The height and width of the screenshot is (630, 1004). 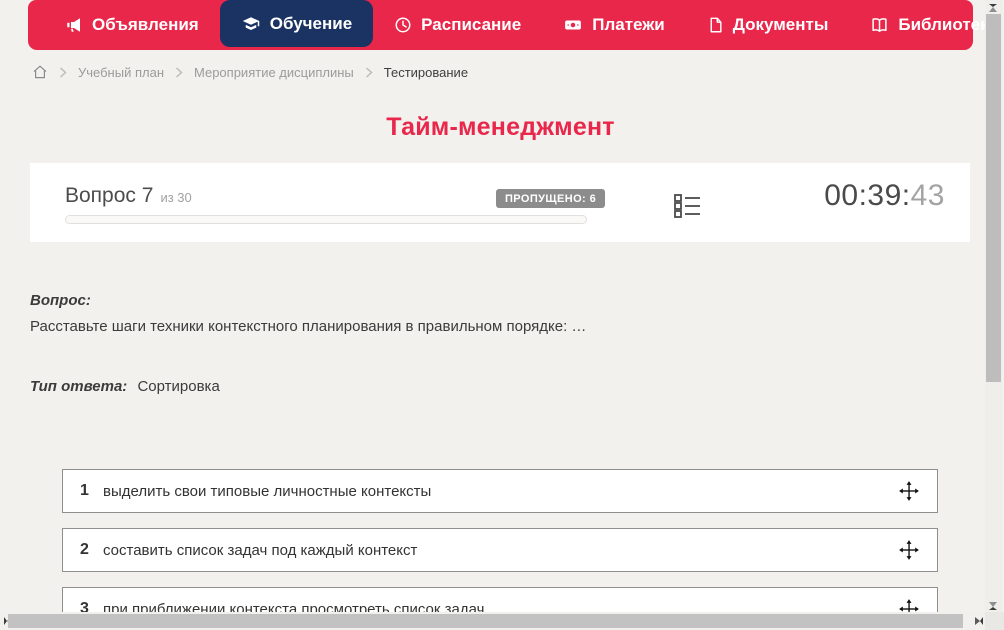 I want to click on page-title: Тайм-менеджмент, so click(x=500, y=127).